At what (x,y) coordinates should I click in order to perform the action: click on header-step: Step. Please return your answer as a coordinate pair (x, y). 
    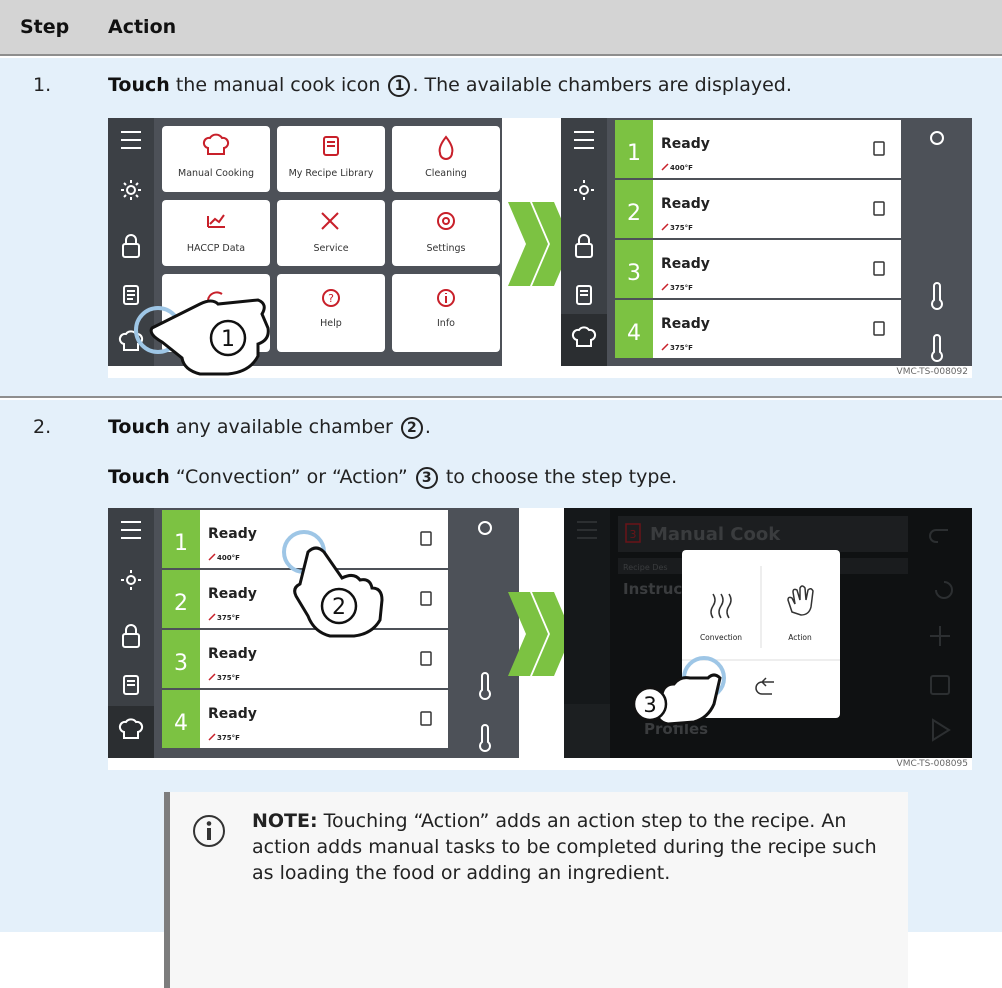
    Looking at the image, I should click on (45, 27).